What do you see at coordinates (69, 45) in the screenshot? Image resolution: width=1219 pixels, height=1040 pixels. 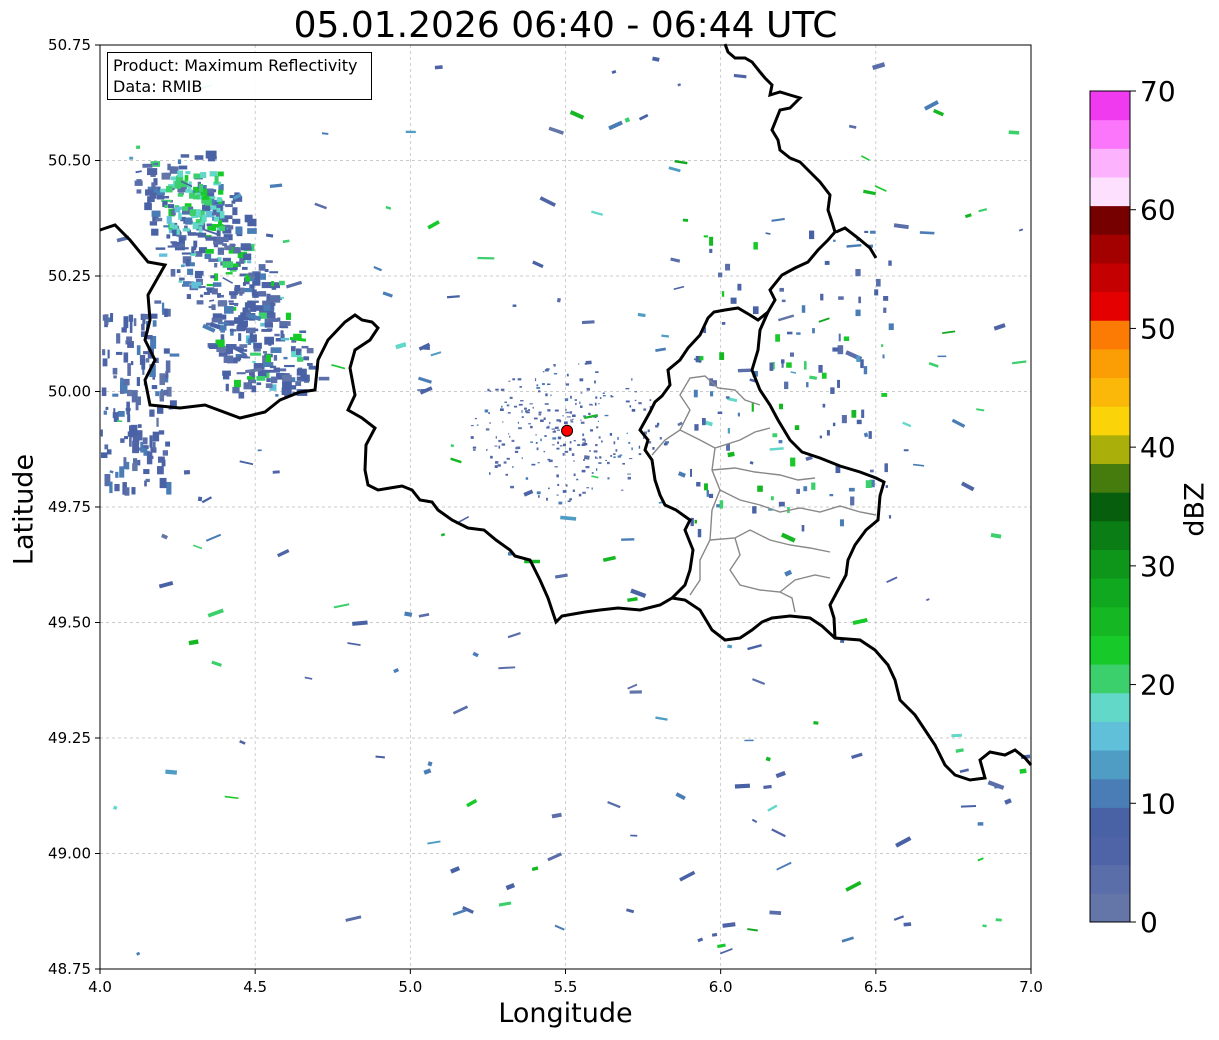 I see `y-tick-label: 50.75` at bounding box center [69, 45].